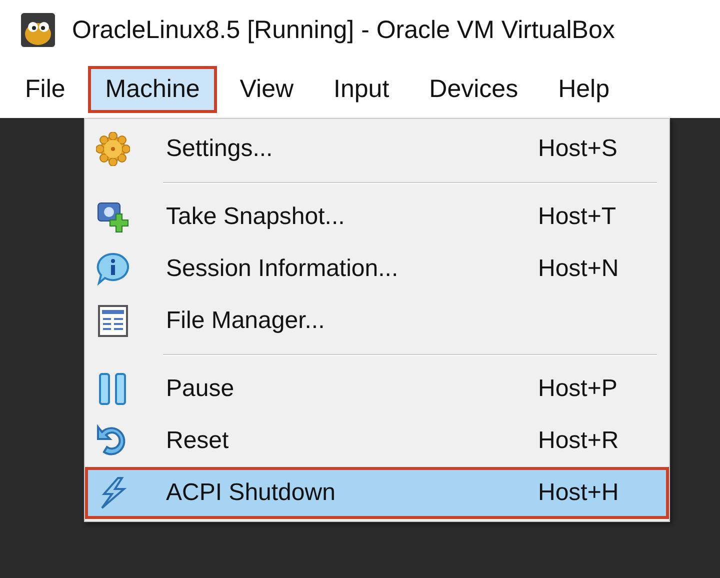  Describe the element at coordinates (201, 389) in the screenshot. I see `menu-item-label: Pause` at that location.